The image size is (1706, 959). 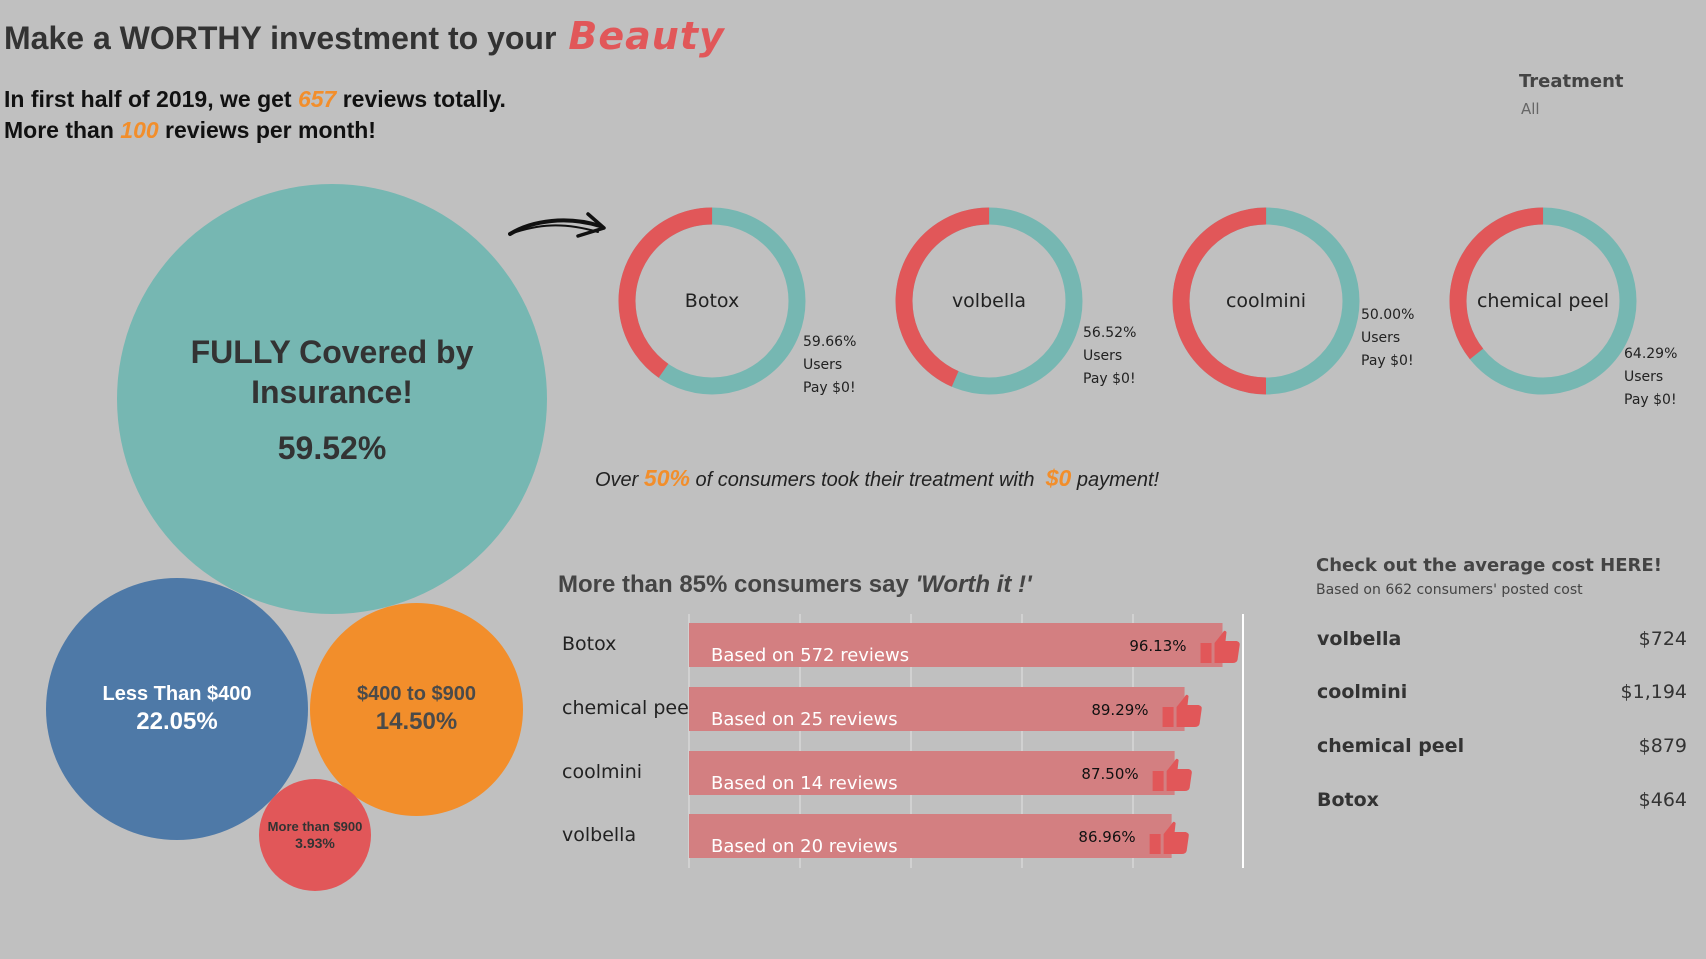 I want to click on donut-label: volbella, so click(x=989, y=301).